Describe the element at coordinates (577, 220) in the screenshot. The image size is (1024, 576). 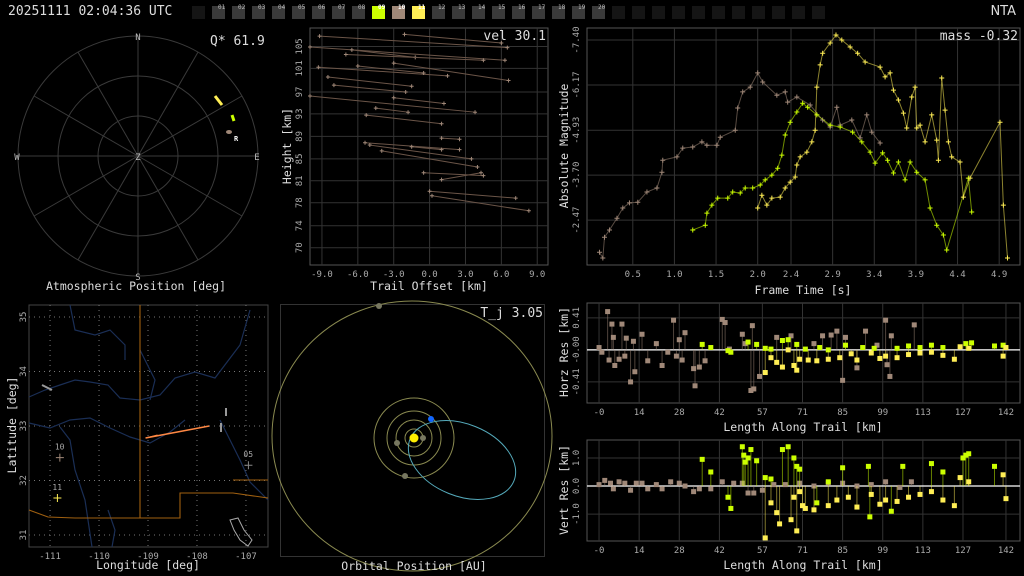
I see `y-tick-label: -2.47` at that location.